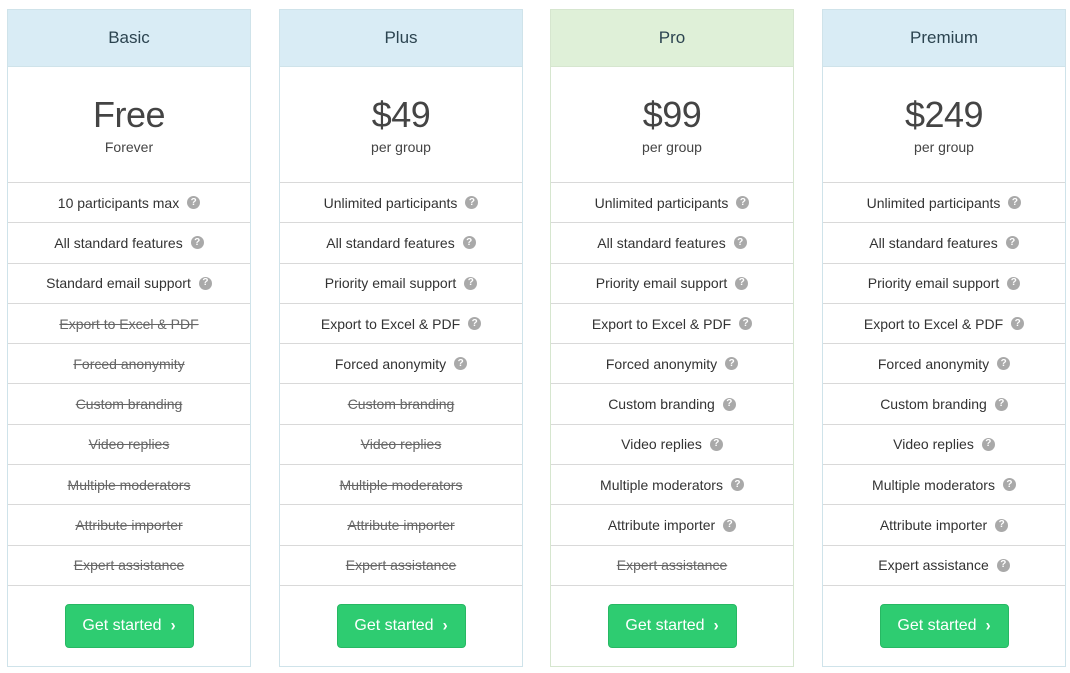 The width and height of the screenshot is (1070, 673). I want to click on price-box: $249 per group, so click(944, 125).